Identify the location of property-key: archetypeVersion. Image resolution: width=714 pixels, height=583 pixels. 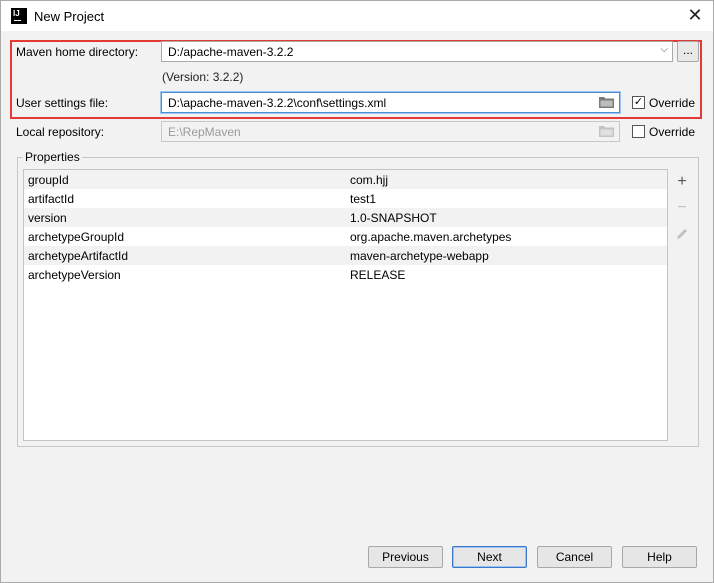
(74, 275).